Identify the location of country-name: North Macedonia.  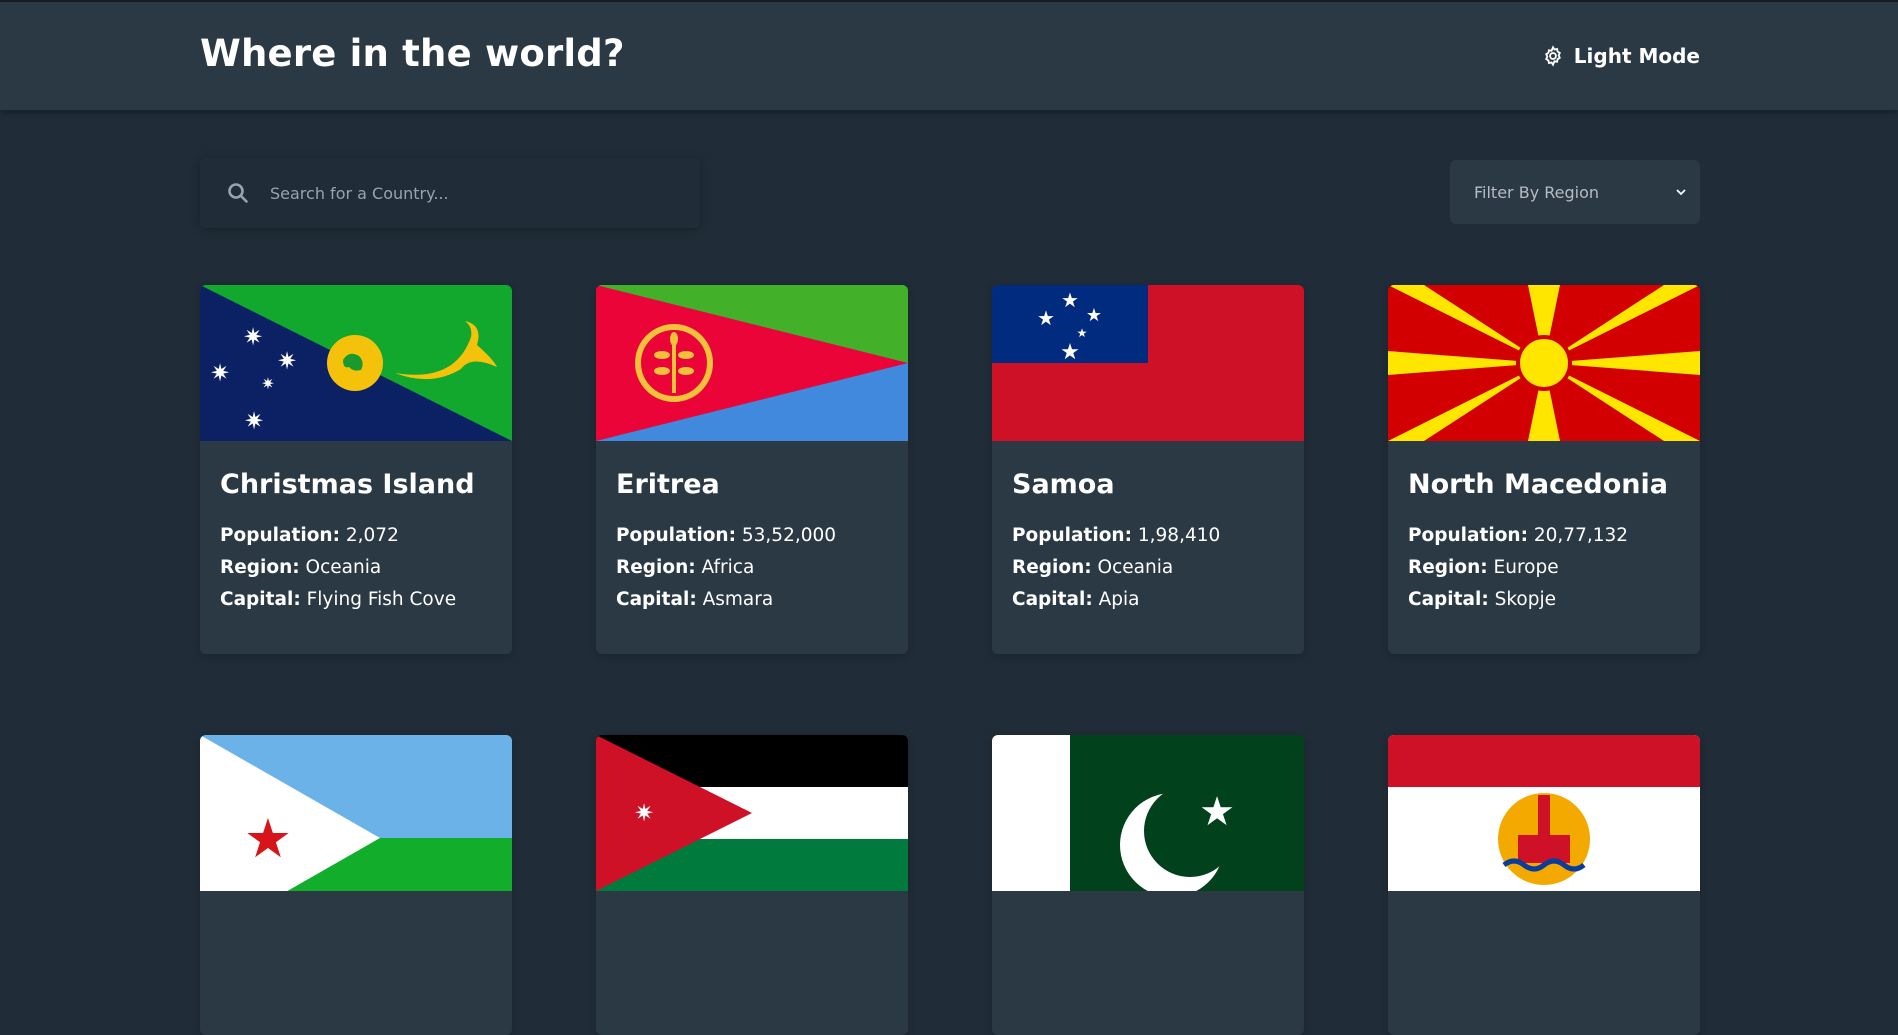
(1538, 484).